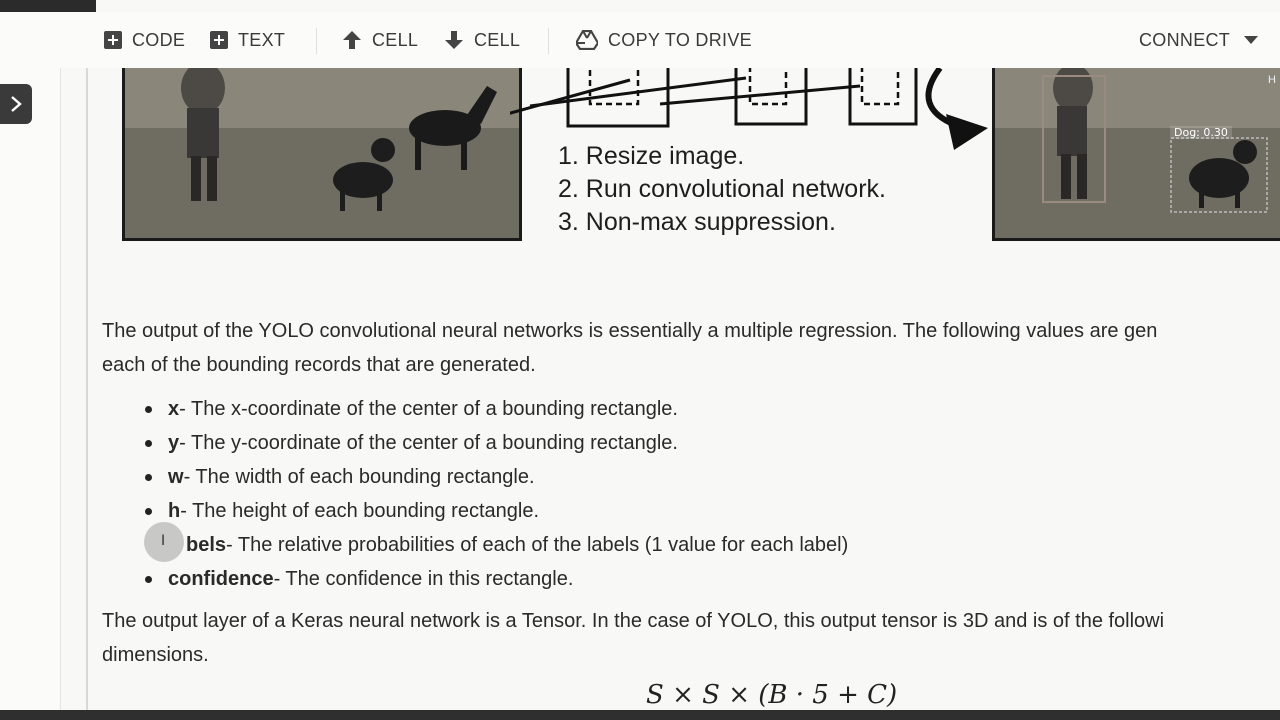 The height and width of the screenshot is (720, 1280). I want to click on connect-label: CONNECT, so click(1185, 39).